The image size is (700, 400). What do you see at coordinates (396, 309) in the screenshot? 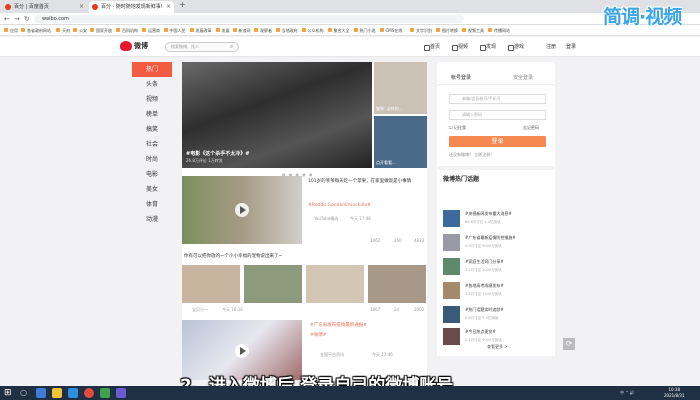
I see `post-comment-count: 24` at bounding box center [396, 309].